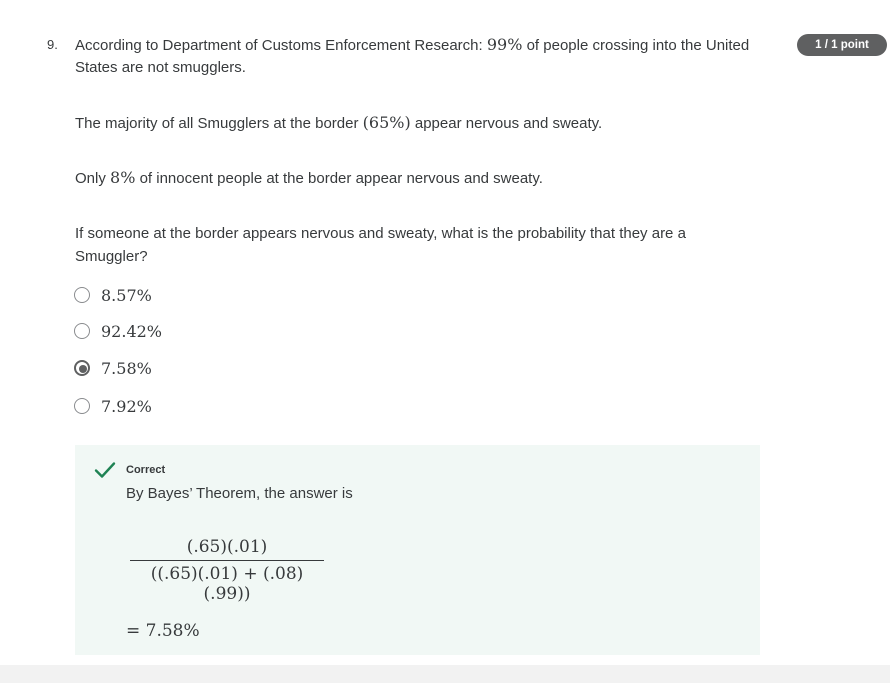 The width and height of the screenshot is (890, 683). What do you see at coordinates (227, 547) in the screenshot?
I see `fraction-numerator: (.65)(.01)` at bounding box center [227, 547].